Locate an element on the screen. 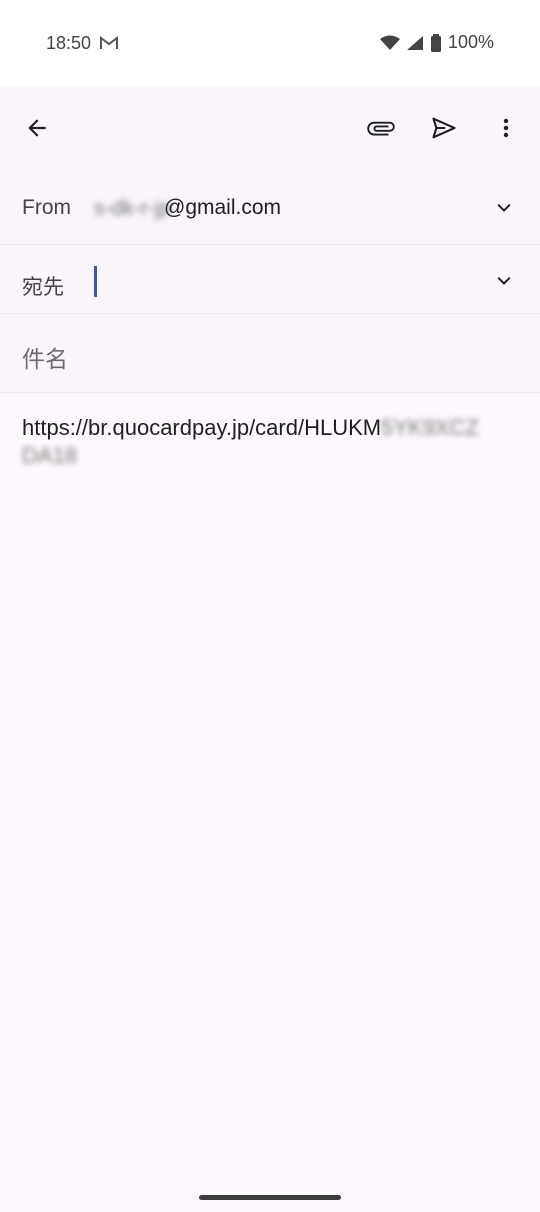  battery-icon is located at coordinates (435, 42).